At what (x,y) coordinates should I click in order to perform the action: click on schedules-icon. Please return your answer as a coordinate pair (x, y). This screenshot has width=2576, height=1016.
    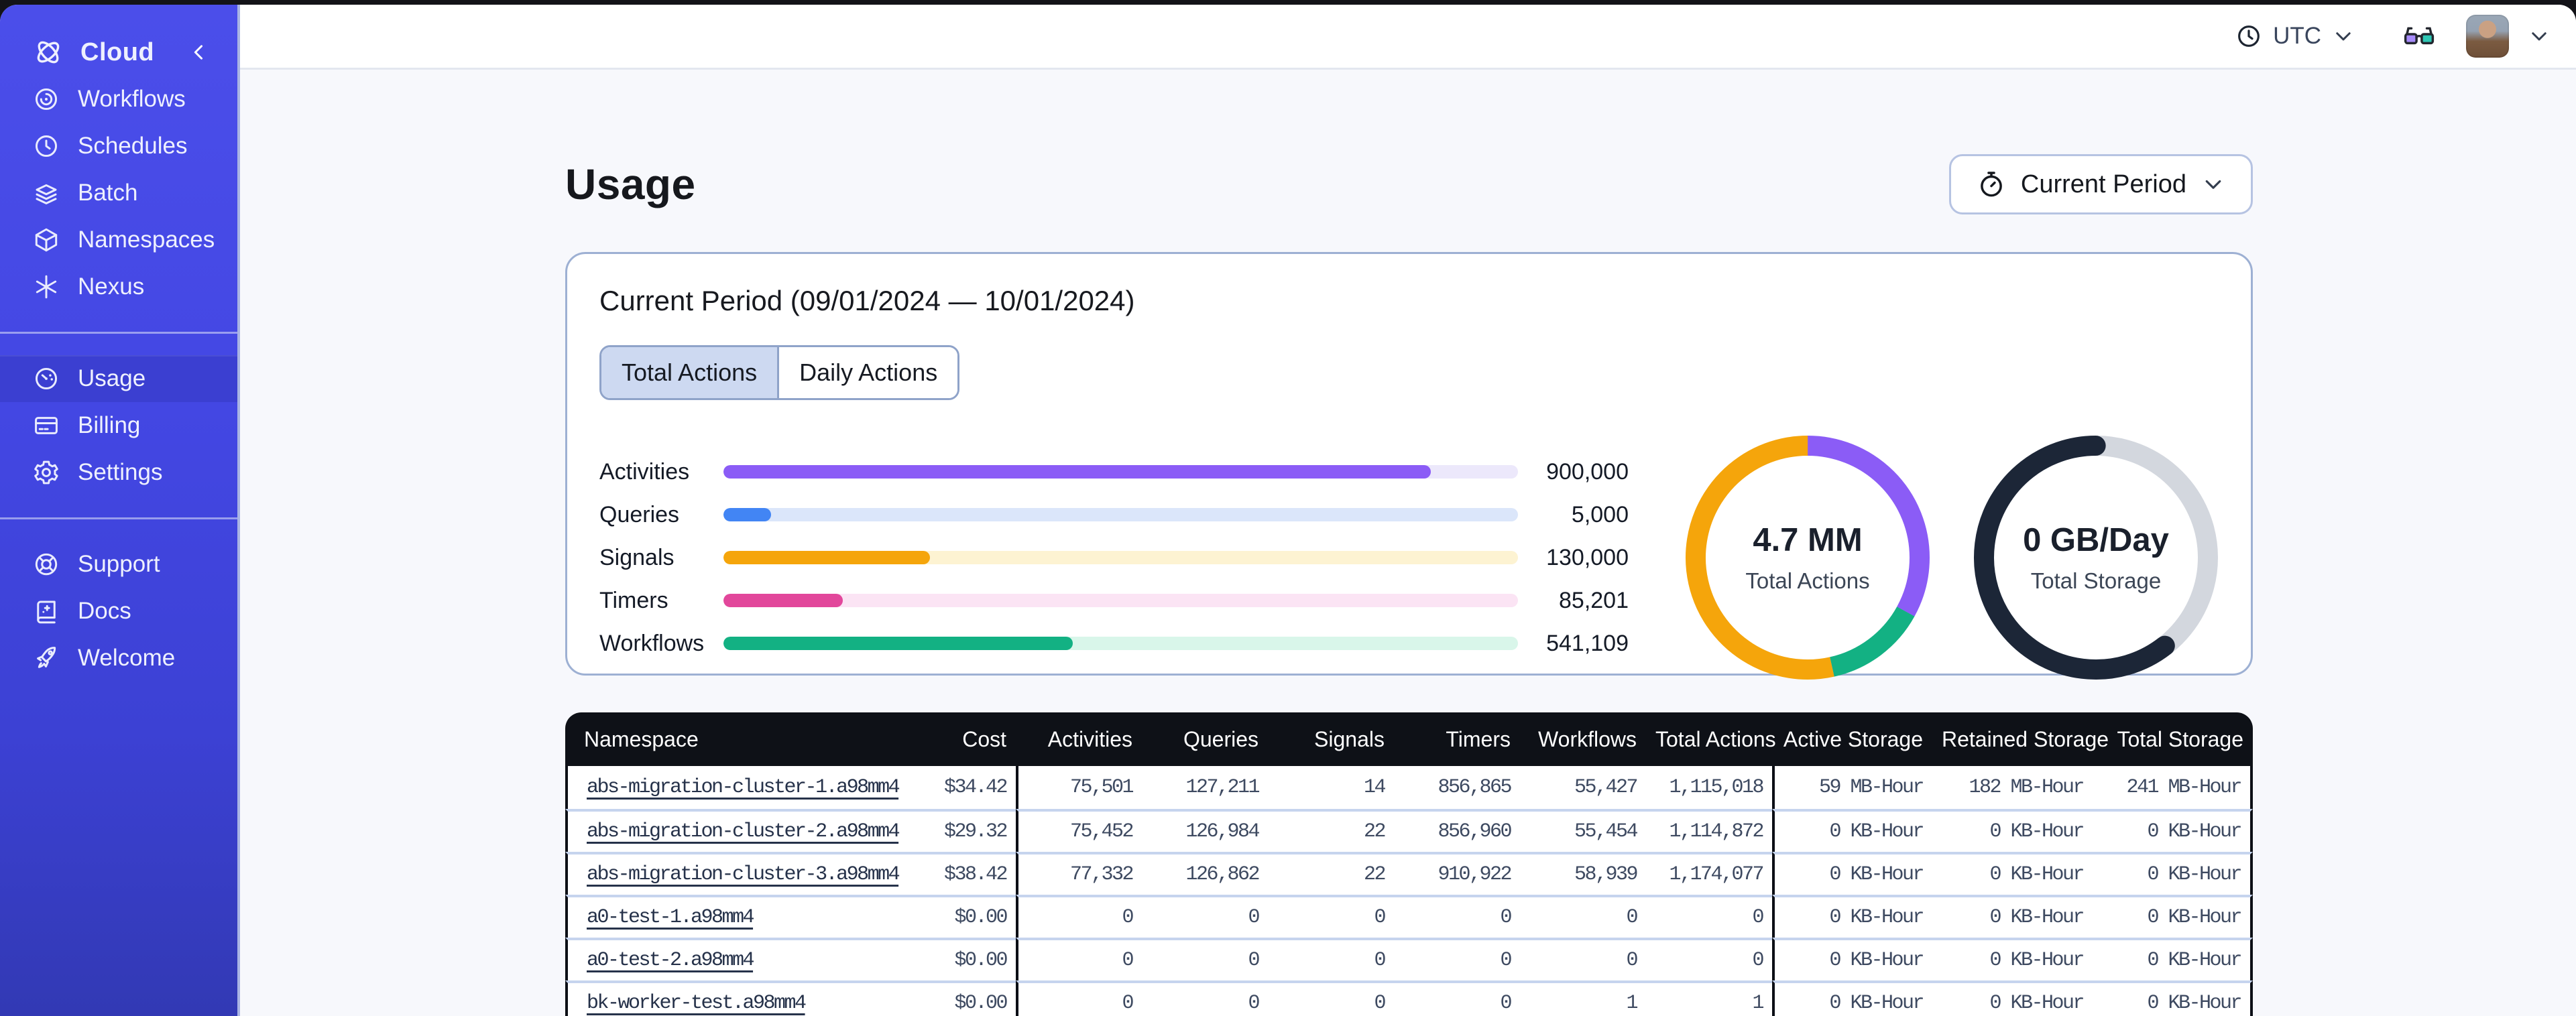
    Looking at the image, I should click on (46, 146).